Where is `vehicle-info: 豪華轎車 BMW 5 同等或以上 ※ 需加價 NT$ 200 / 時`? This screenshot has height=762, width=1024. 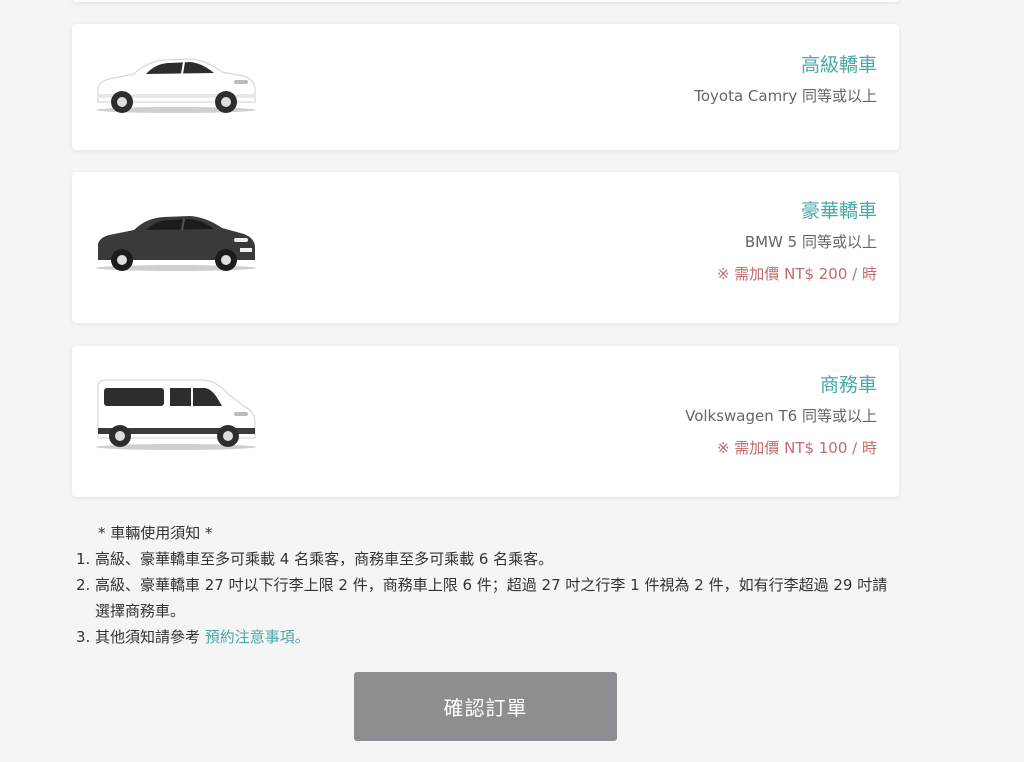
vehicle-info: 豪華轎車 BMW 5 同等或以上 ※ 需加價 NT$ 200 / 時 is located at coordinates (797, 241).